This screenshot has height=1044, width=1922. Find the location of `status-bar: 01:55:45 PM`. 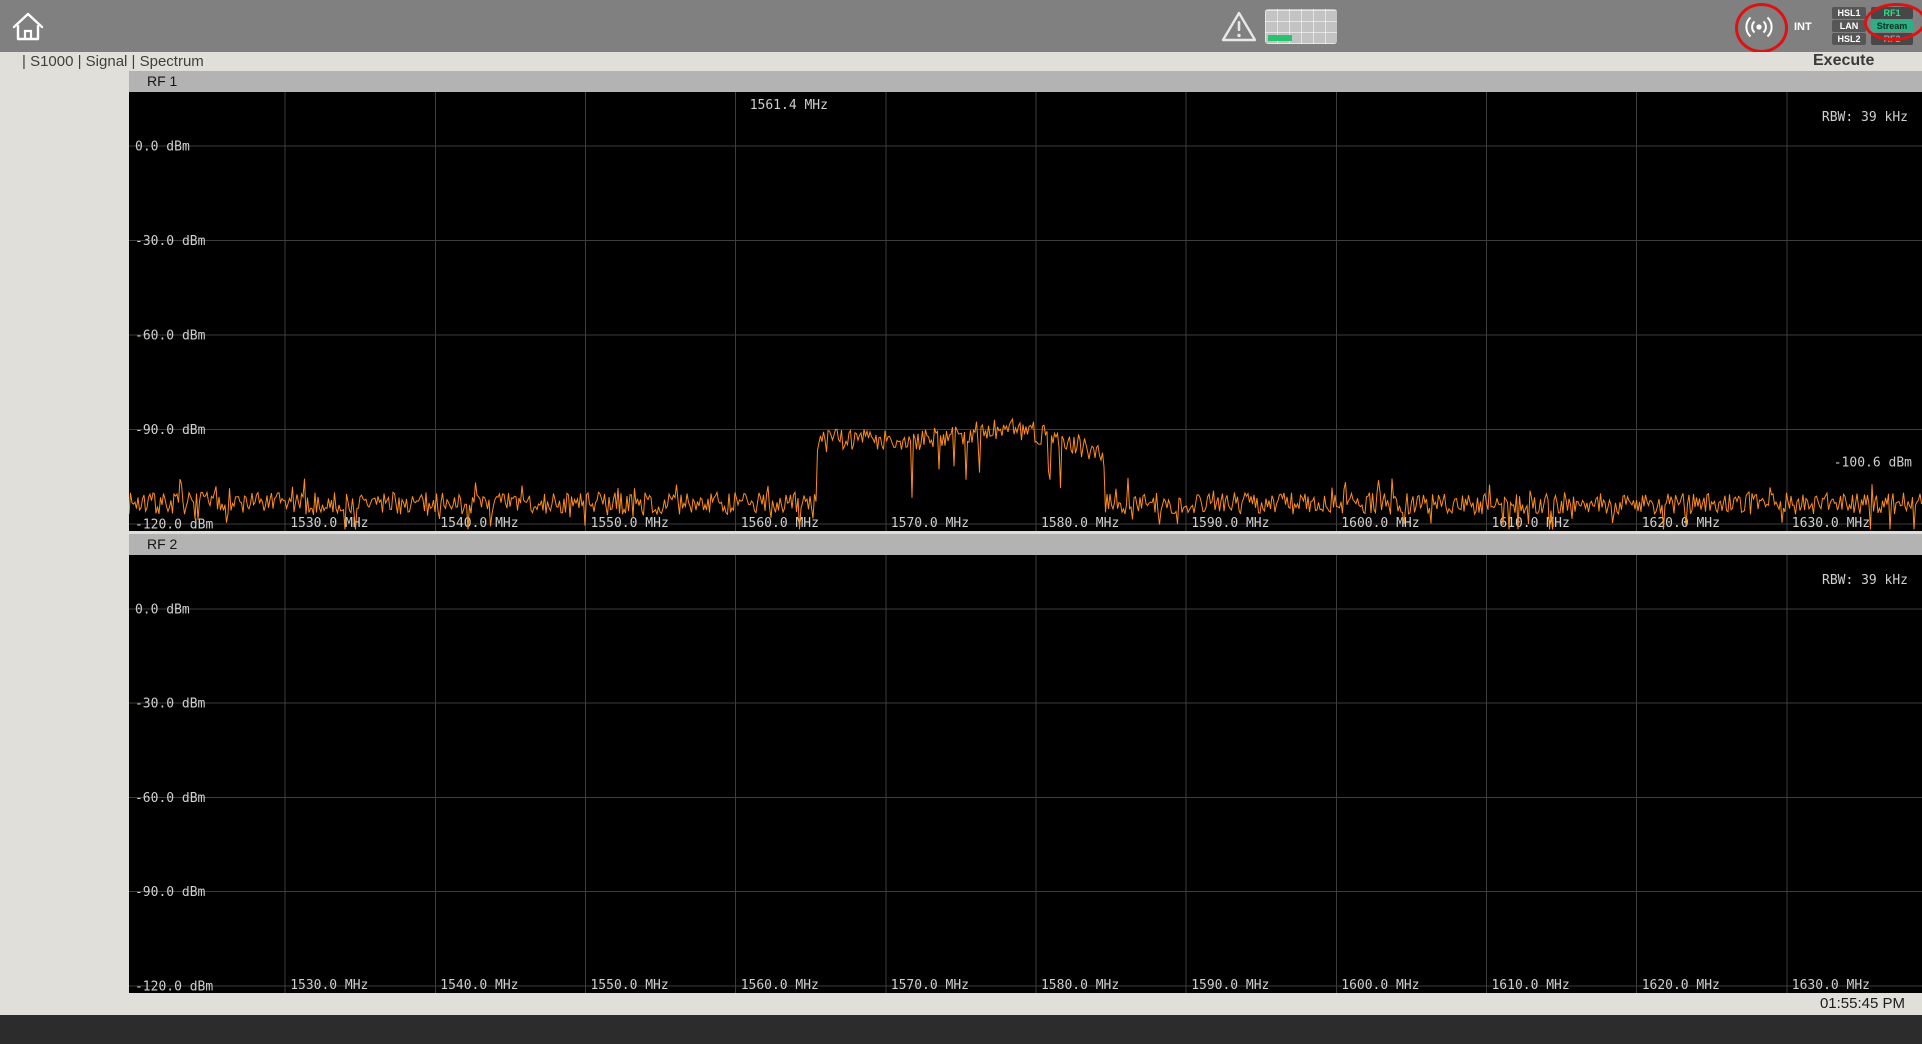

status-bar: 01:55:45 PM is located at coordinates (961, 1004).